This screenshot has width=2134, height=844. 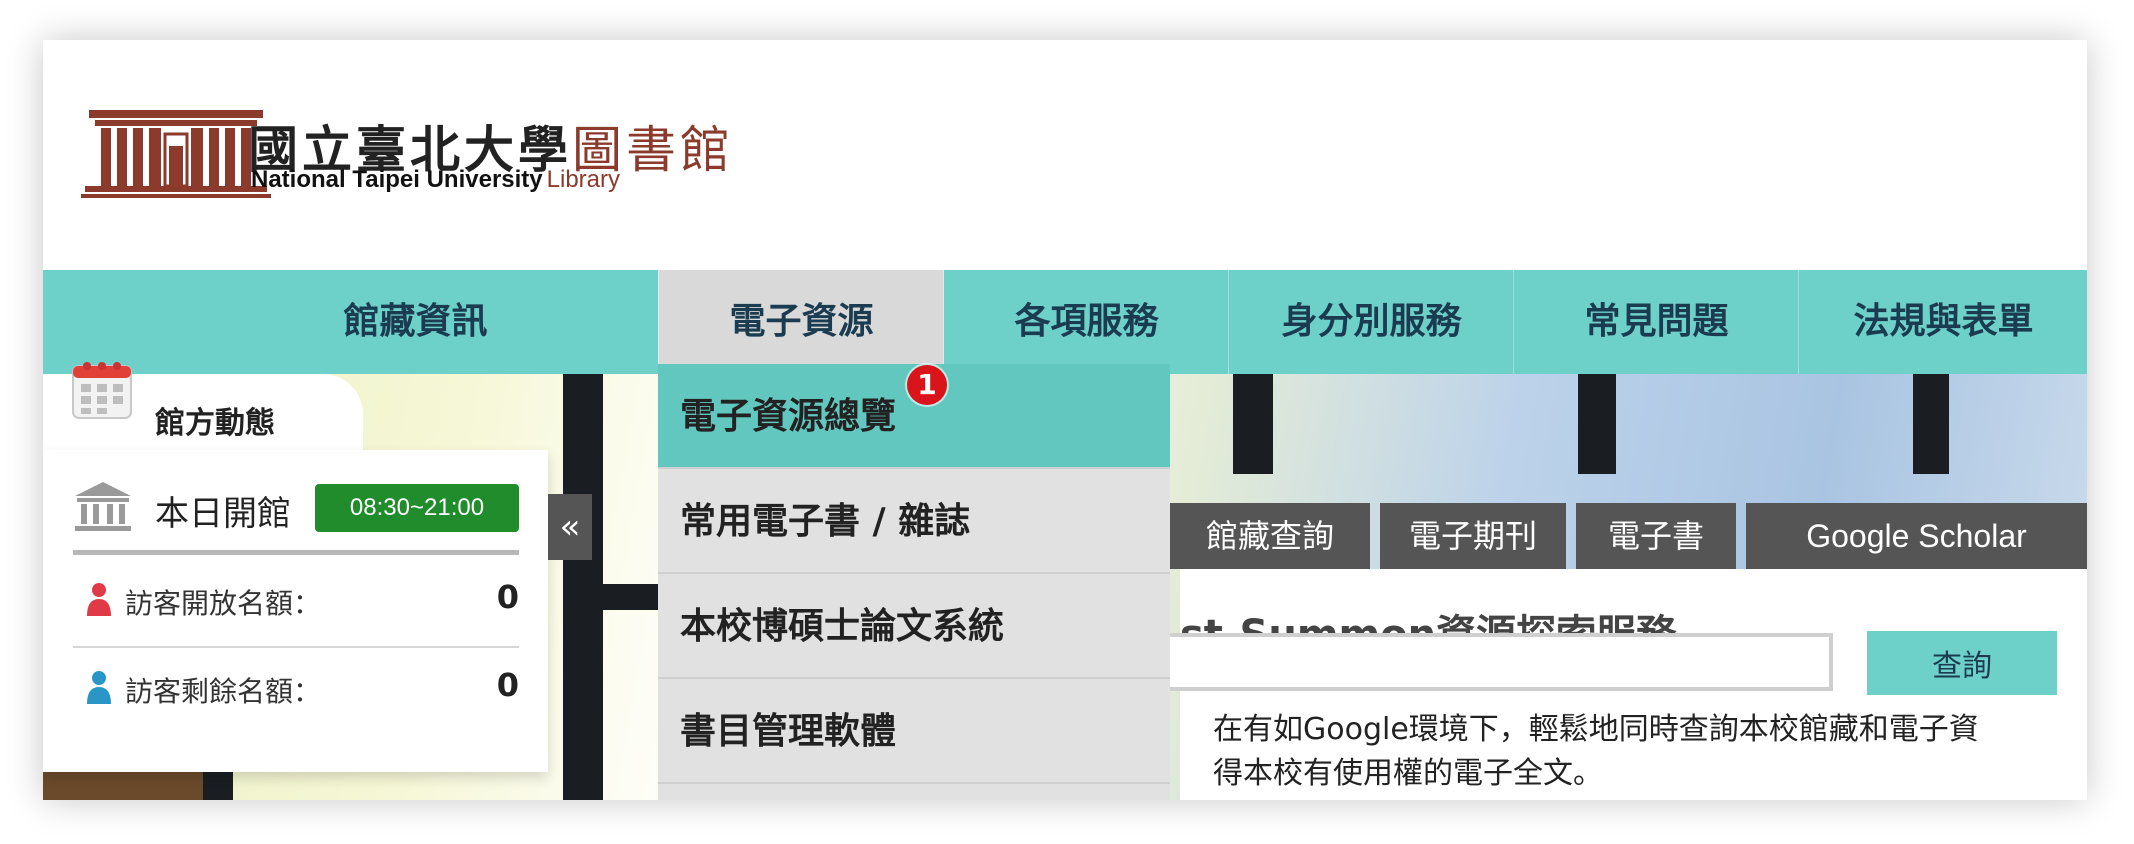 What do you see at coordinates (103, 506) in the screenshot?
I see `library-building-icon` at bounding box center [103, 506].